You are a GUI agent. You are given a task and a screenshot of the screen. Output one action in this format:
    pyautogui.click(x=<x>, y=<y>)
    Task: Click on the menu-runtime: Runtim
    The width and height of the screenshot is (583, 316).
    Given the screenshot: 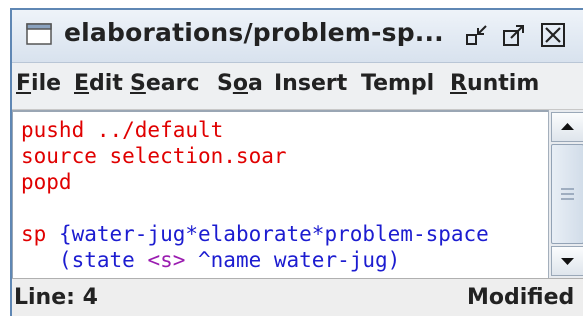 What is the action you would take?
    pyautogui.click(x=494, y=83)
    